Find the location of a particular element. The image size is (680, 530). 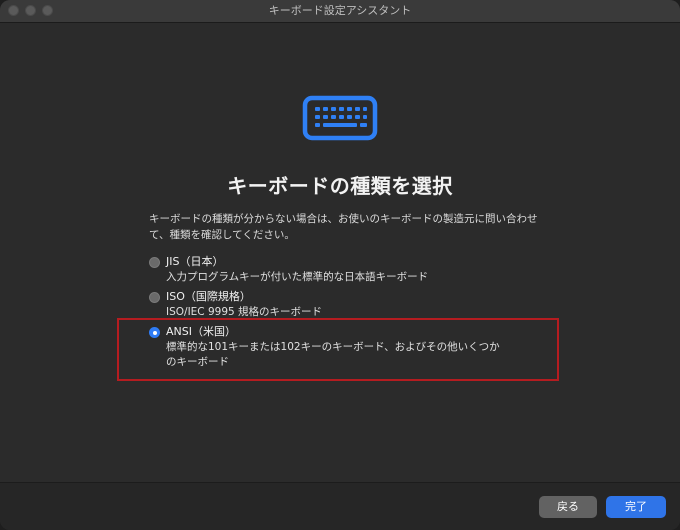

done-button: 完了 is located at coordinates (636, 507).